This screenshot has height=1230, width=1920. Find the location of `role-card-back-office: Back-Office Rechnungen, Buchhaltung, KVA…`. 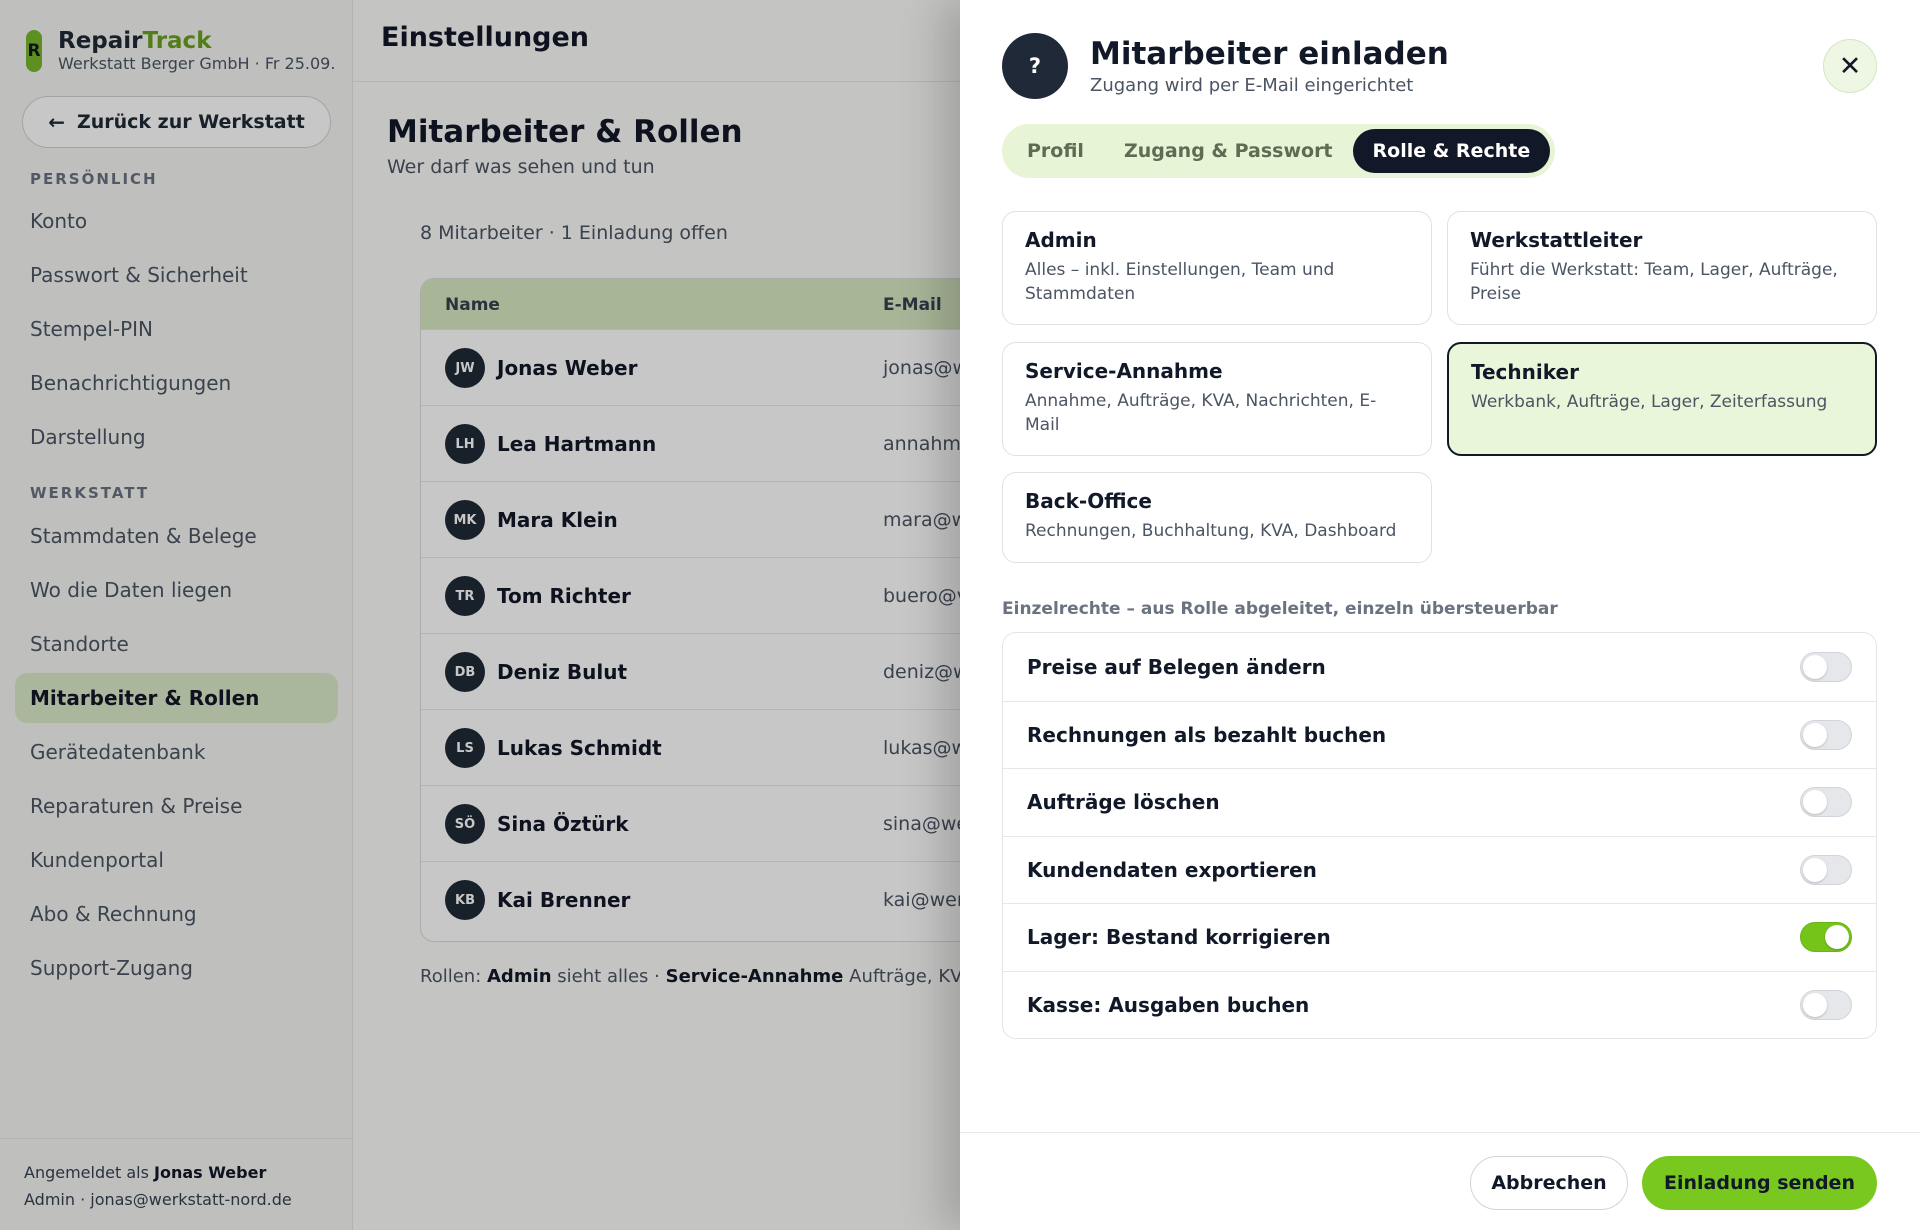

role-card-back-office: Back-Office Rechnungen, Buchhaltung, KVA… is located at coordinates (1217, 517).